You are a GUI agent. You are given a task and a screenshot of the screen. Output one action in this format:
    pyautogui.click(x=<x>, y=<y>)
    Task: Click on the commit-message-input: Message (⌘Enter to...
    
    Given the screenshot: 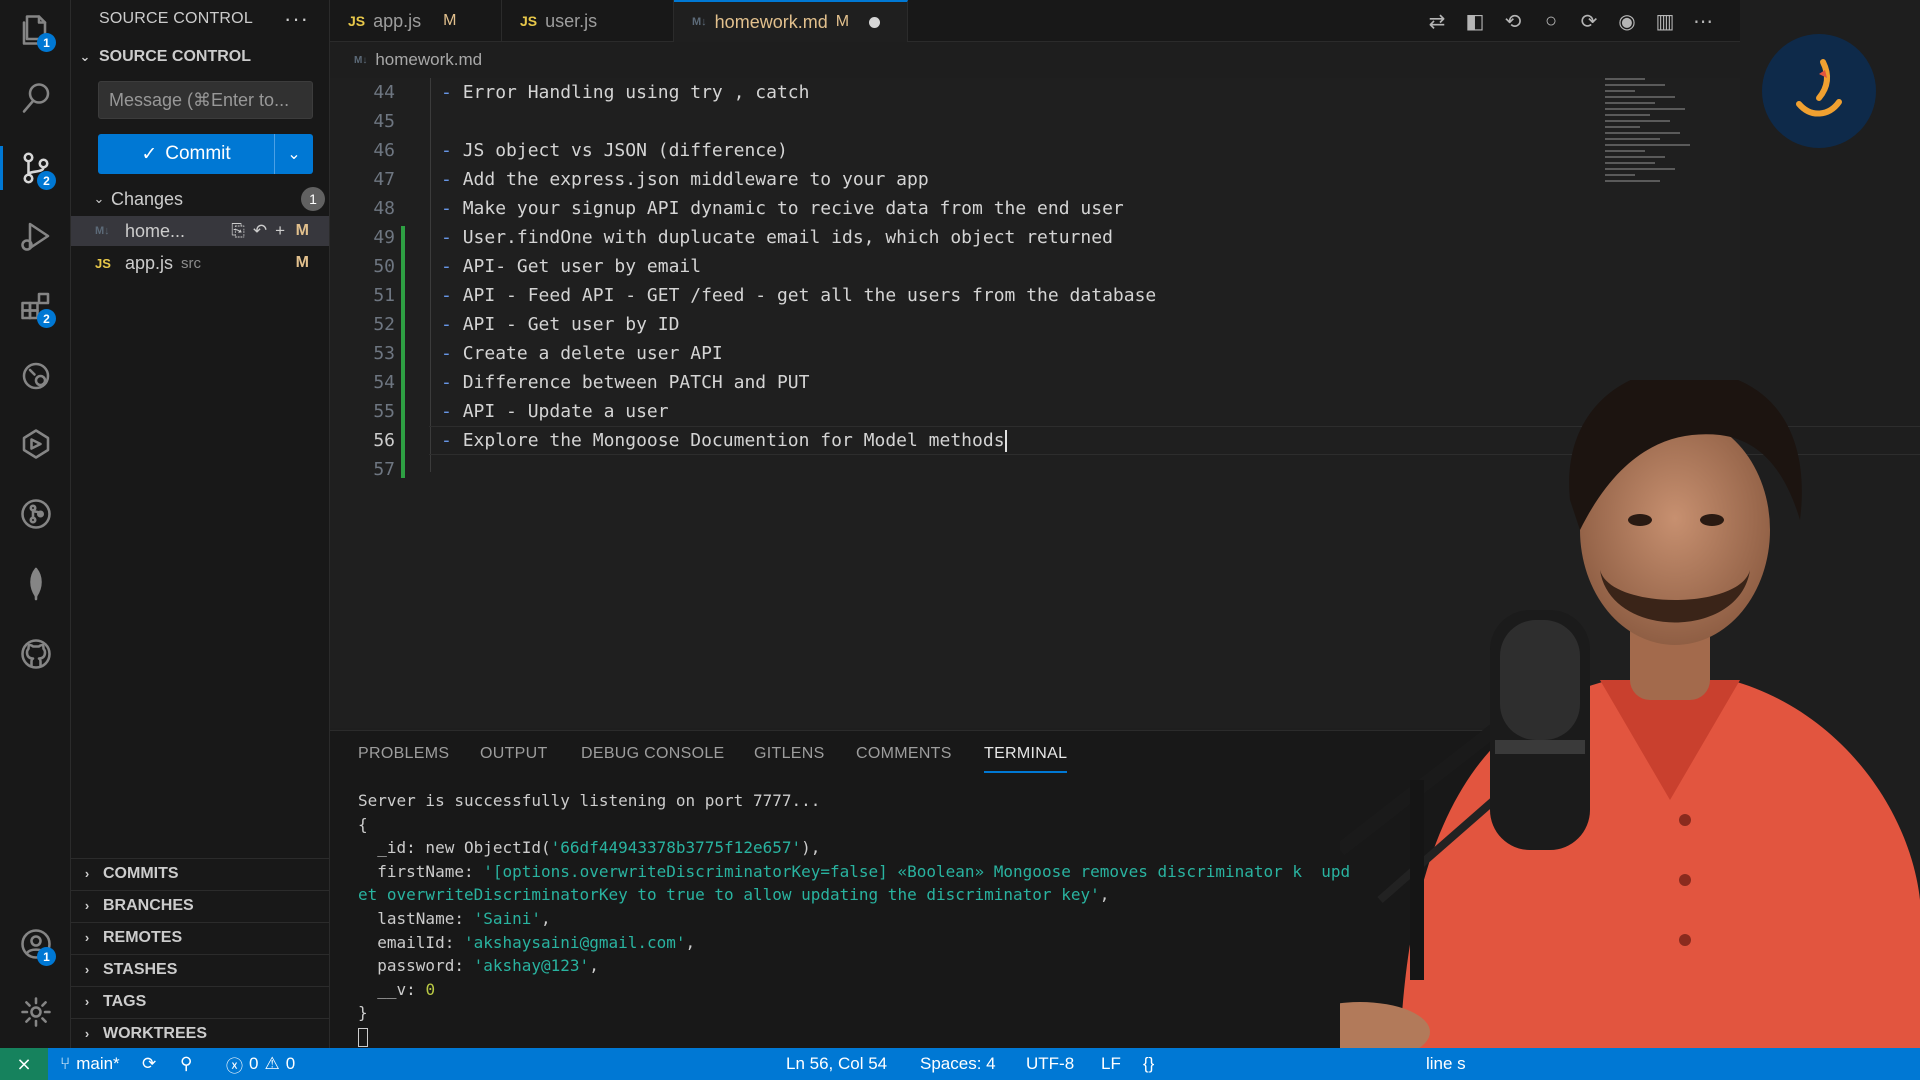 What is the action you would take?
    pyautogui.click(x=205, y=100)
    